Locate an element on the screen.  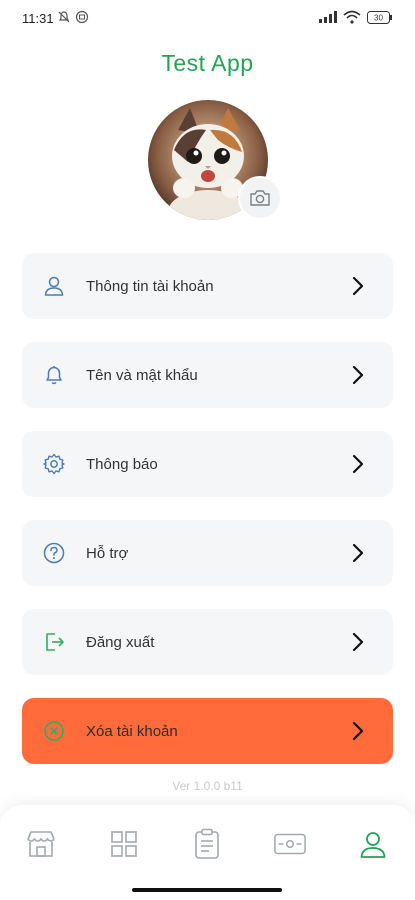
menu-item-delete-account: Xóa tài khoản is located at coordinates (207, 731).